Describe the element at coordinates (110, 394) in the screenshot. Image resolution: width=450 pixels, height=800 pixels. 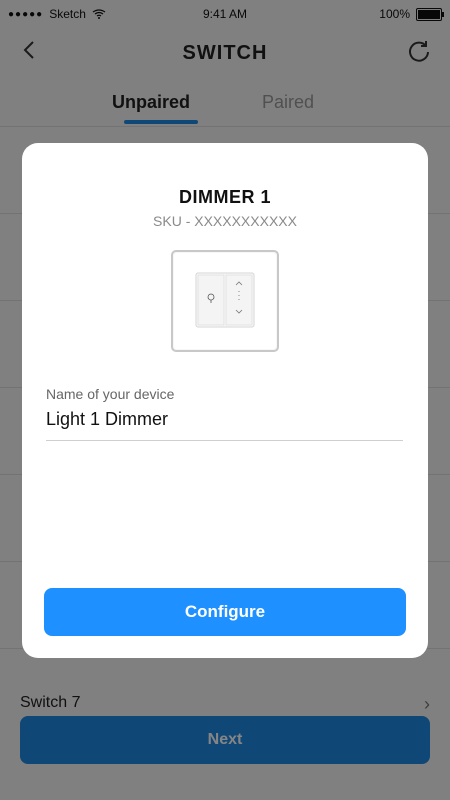
I see `device-name-label: Name of your device` at that location.